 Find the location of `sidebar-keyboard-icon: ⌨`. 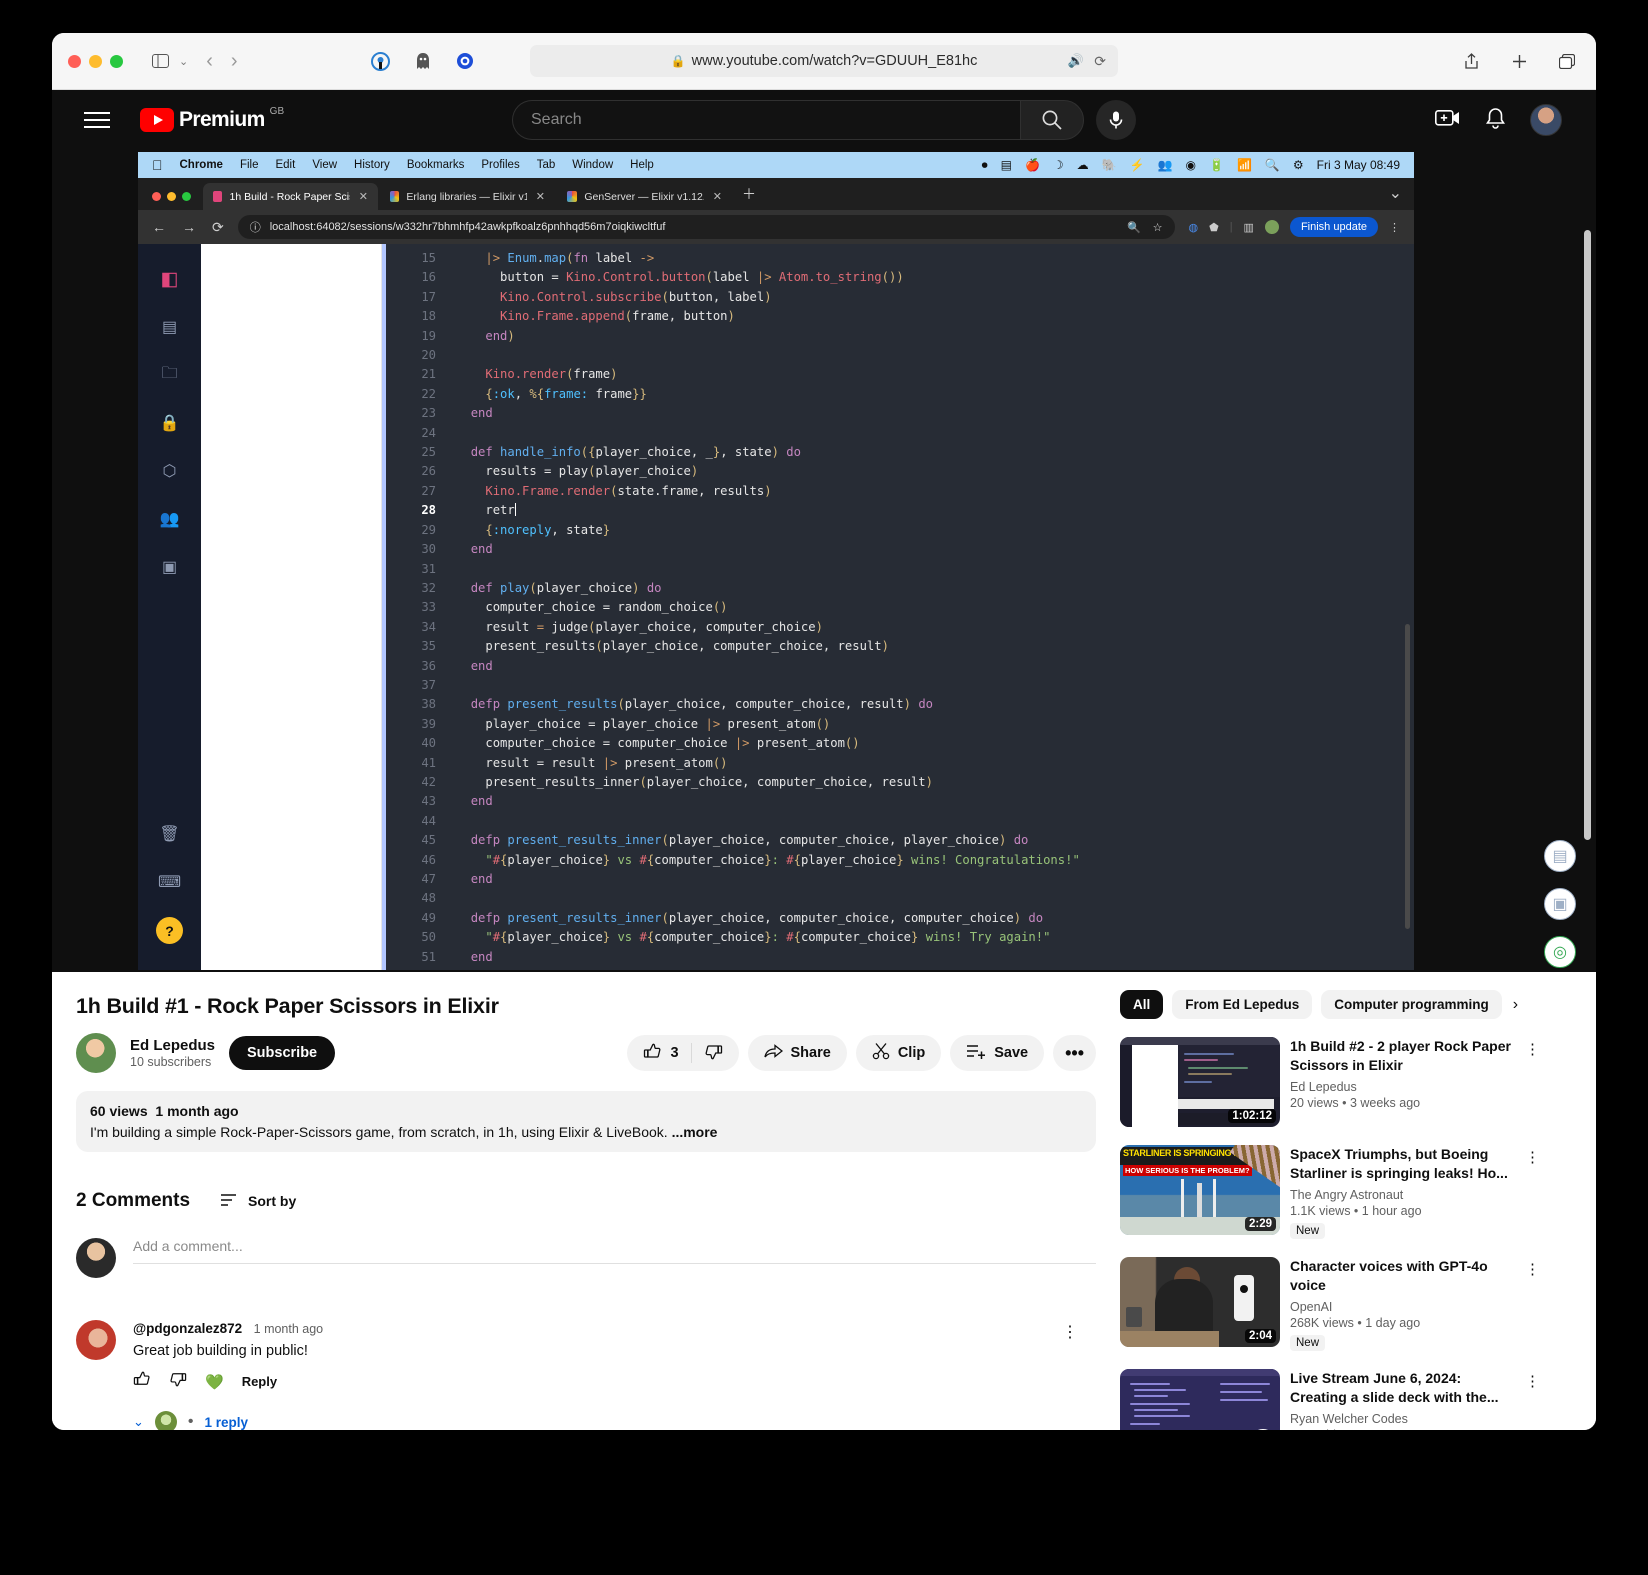

sidebar-keyboard-icon: ⌨ is located at coordinates (170, 882).